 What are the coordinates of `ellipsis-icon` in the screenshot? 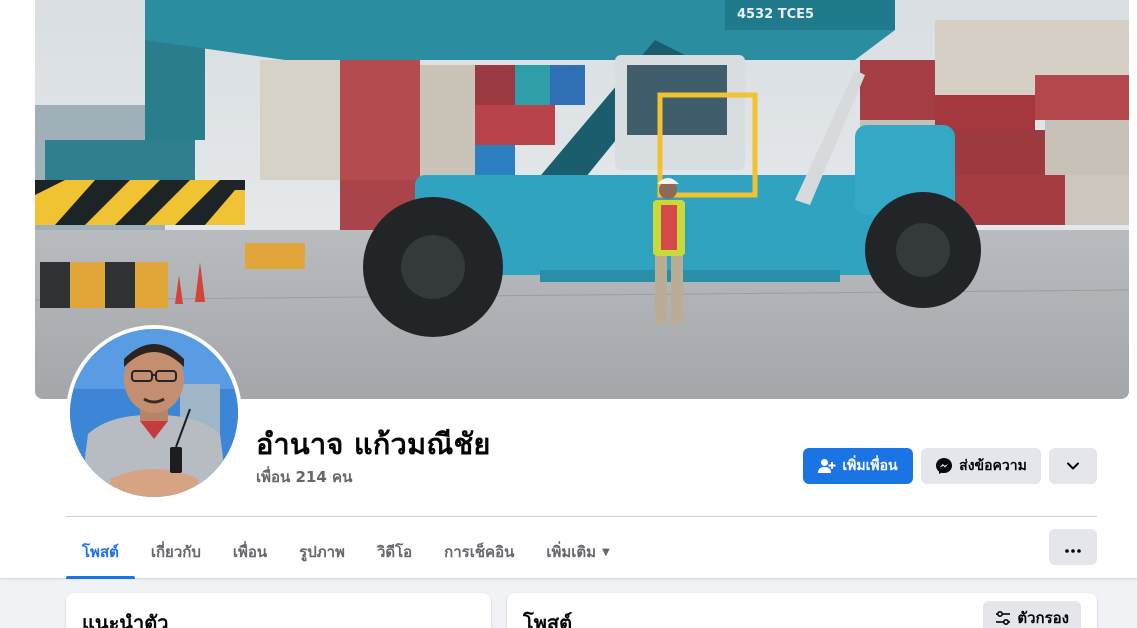 It's located at (1073, 547).